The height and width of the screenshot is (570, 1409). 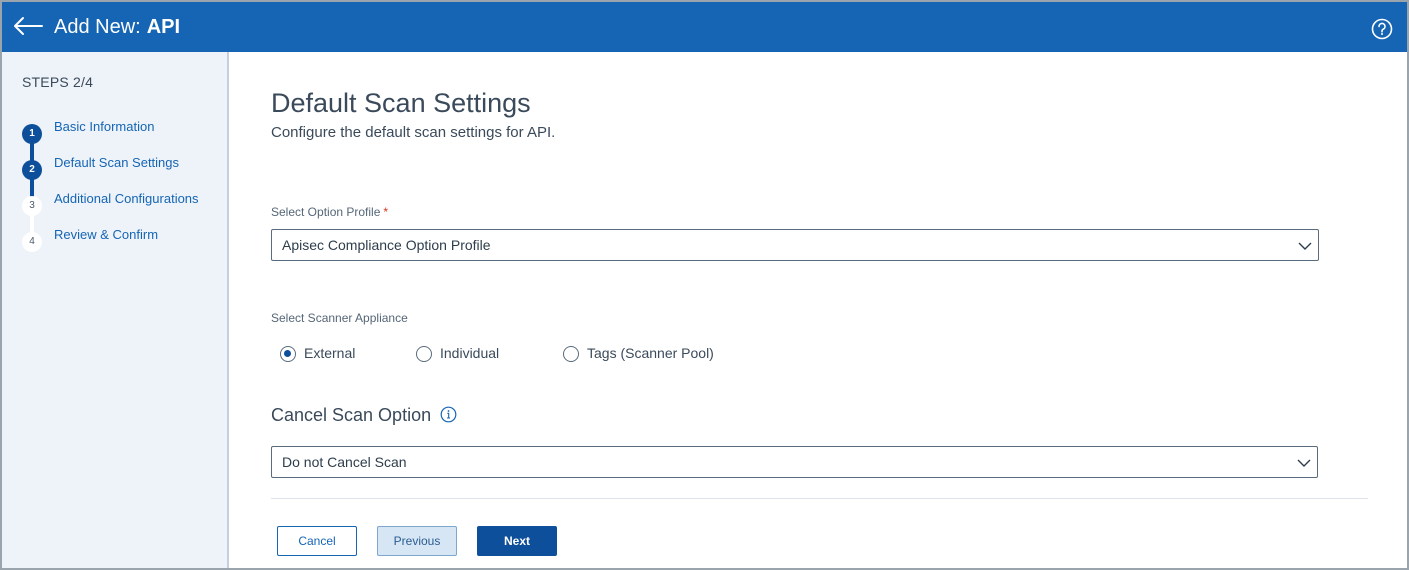 I want to click on step-number-badge: 3, so click(x=32, y=206).